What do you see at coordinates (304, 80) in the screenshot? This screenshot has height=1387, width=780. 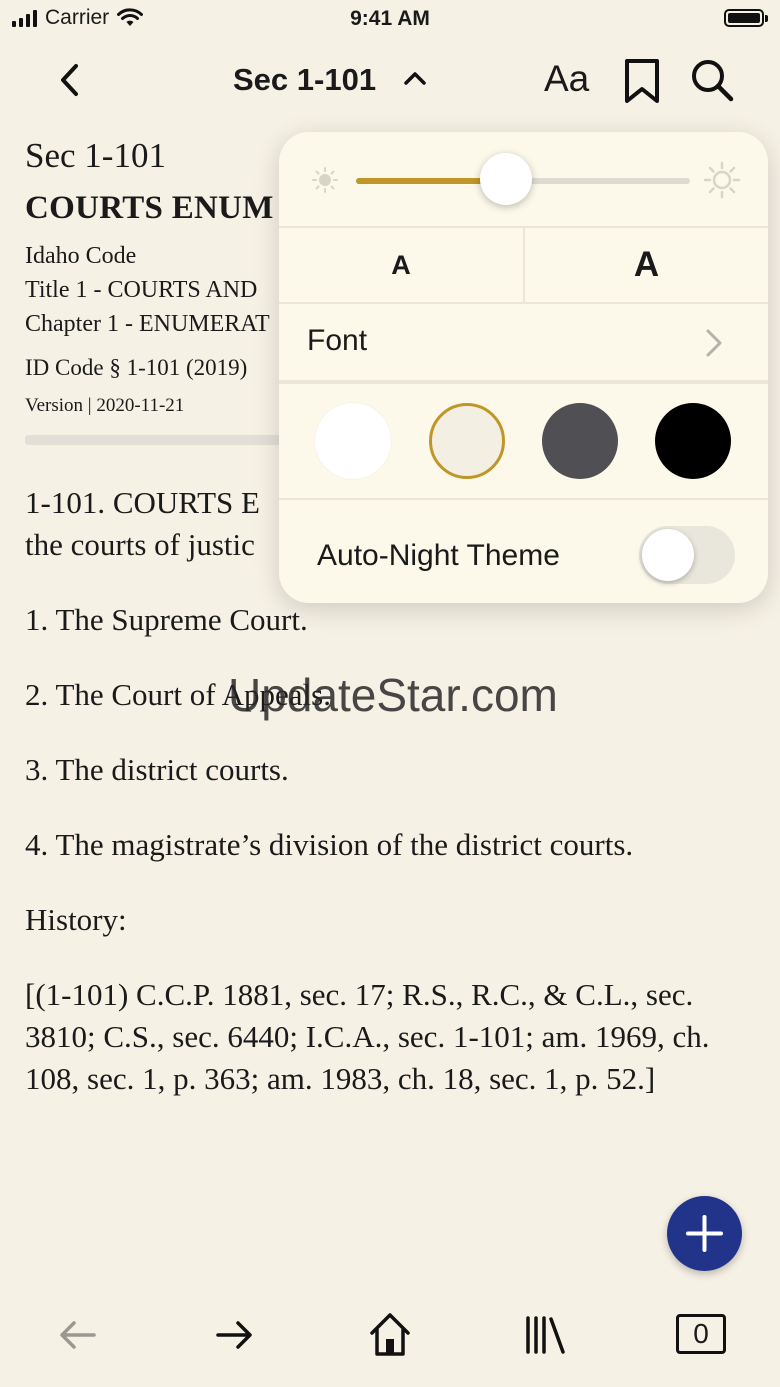 I see `section-title: Sec 1-101` at bounding box center [304, 80].